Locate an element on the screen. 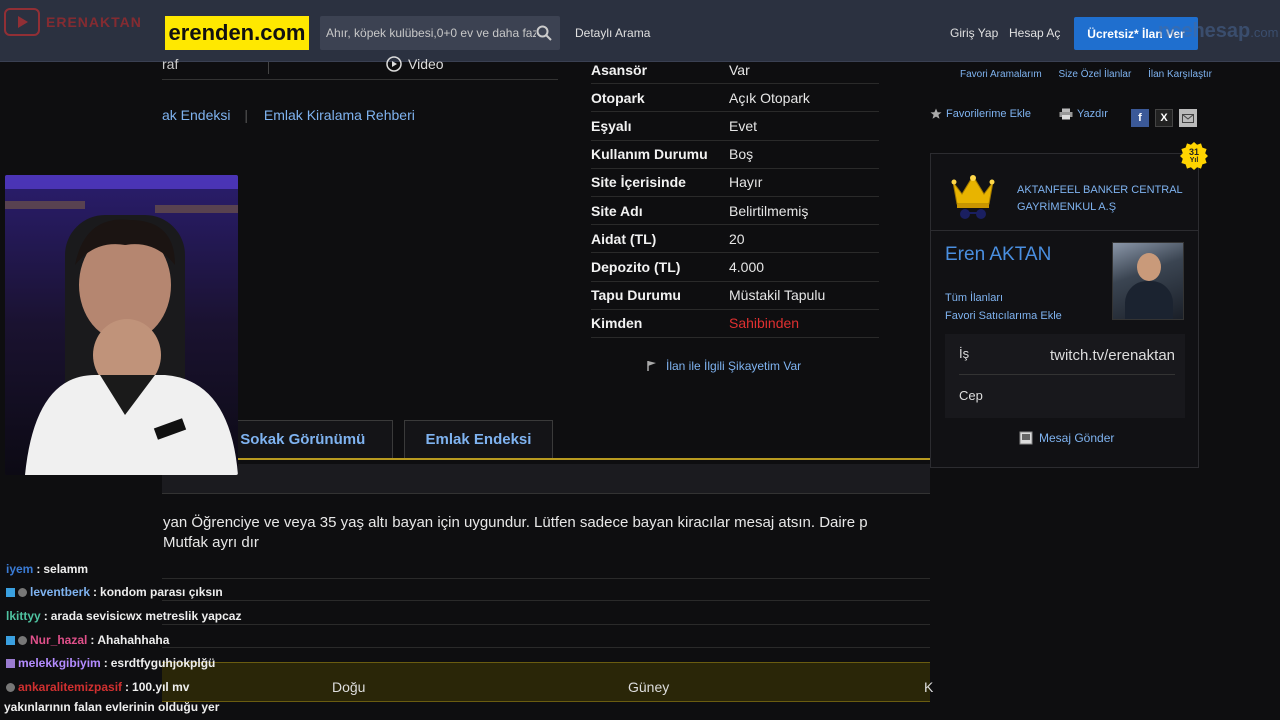 This screenshot has width=1280, height=720. work-phone-label: İş is located at coordinates (964, 353).